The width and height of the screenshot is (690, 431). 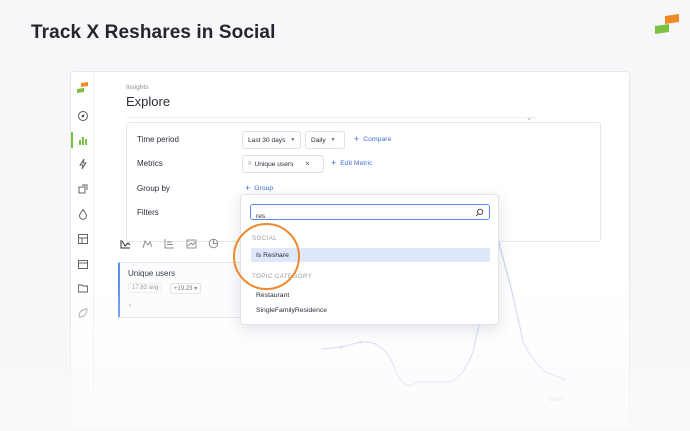 I want to click on share-icon, so click(x=83, y=189).